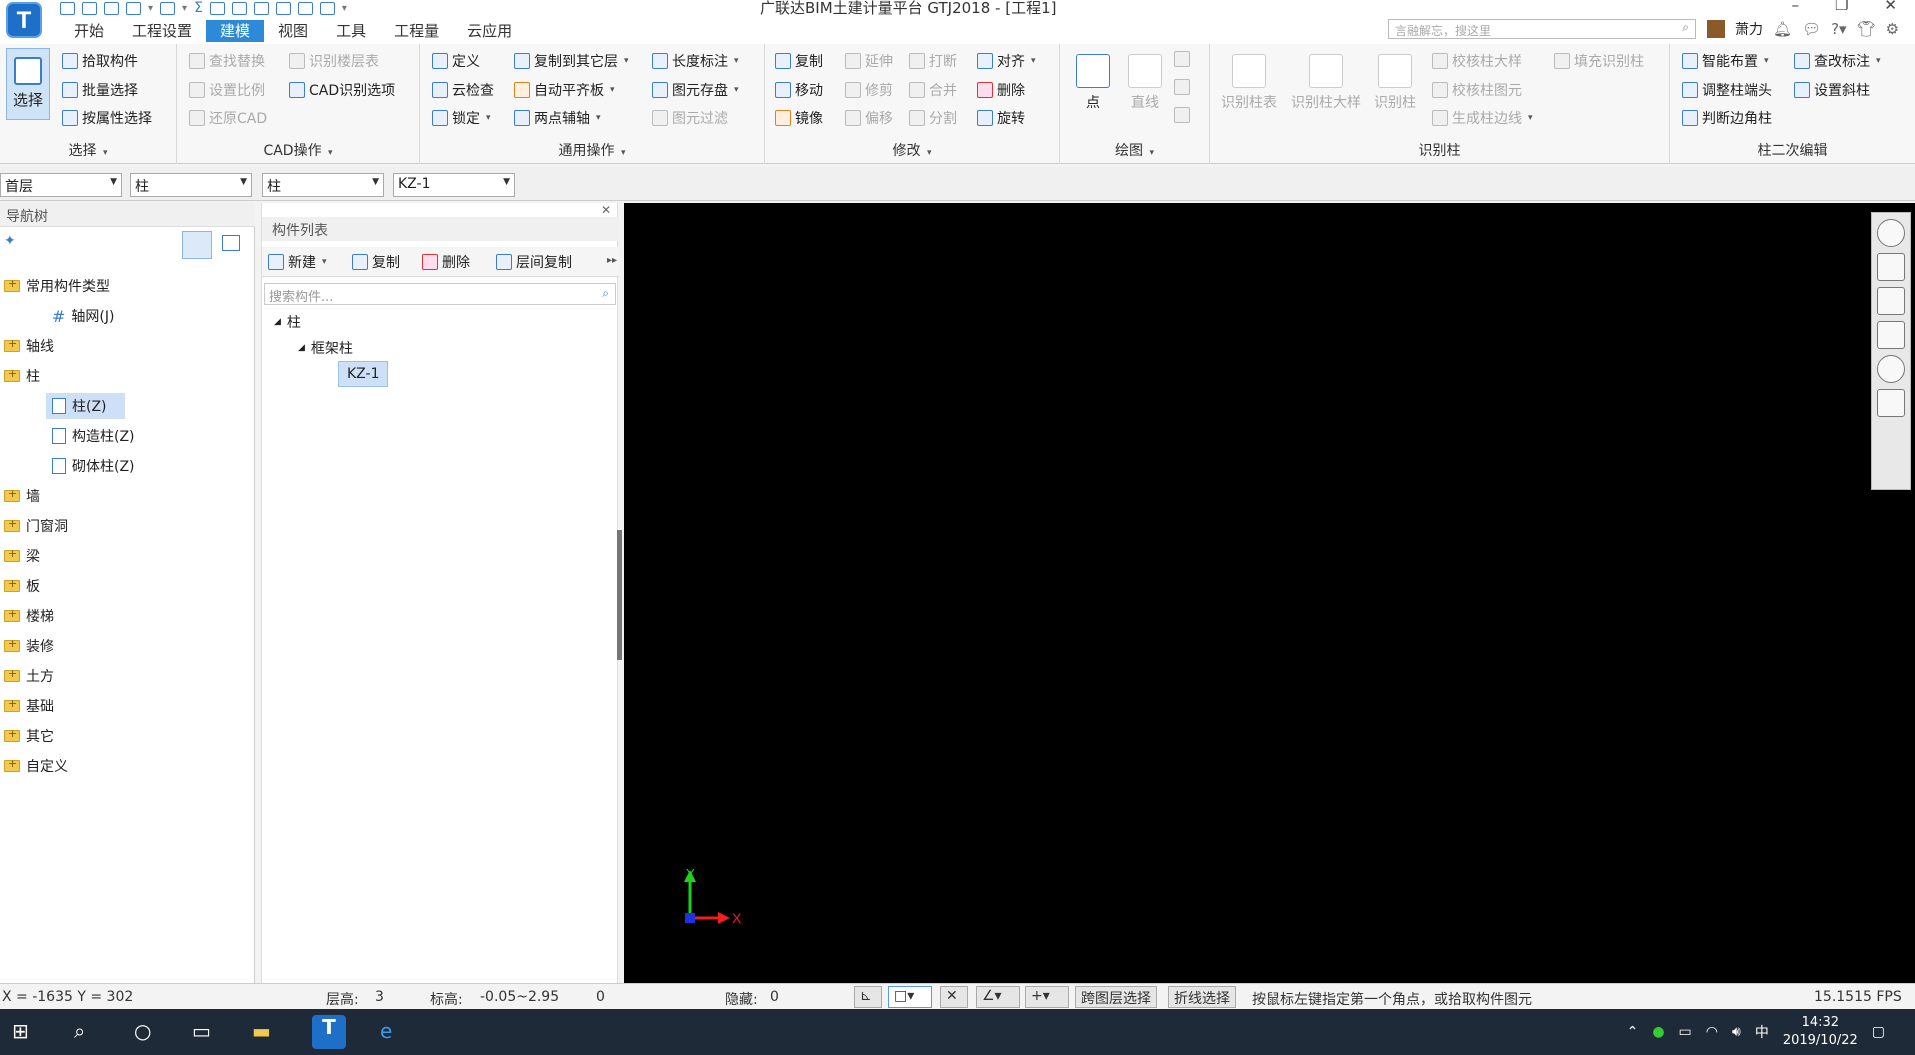  I want to click on redo-icon, so click(168, 8).